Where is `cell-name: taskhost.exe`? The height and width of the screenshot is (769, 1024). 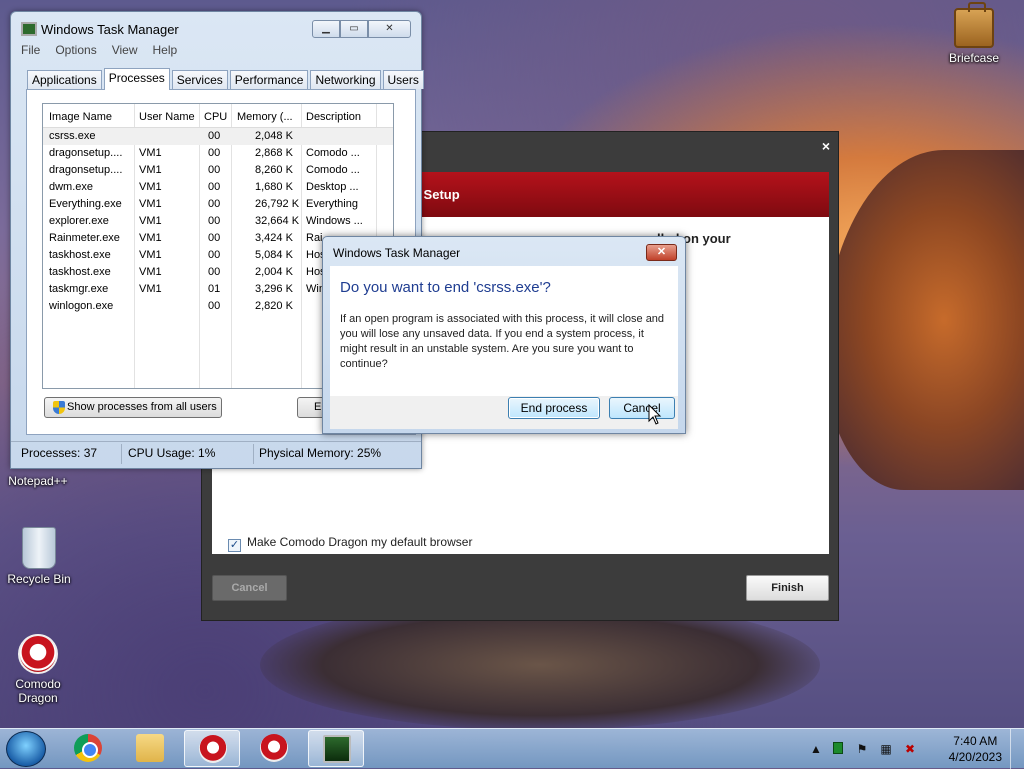
cell-name: taskhost.exe is located at coordinates (80, 272).